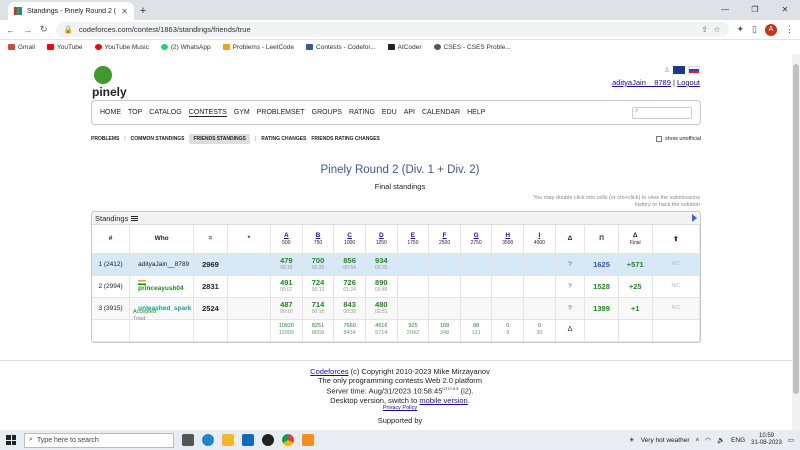 The image size is (800, 450). Describe the element at coordinates (679, 70) in the screenshot. I see `english-flag-icon` at that location.